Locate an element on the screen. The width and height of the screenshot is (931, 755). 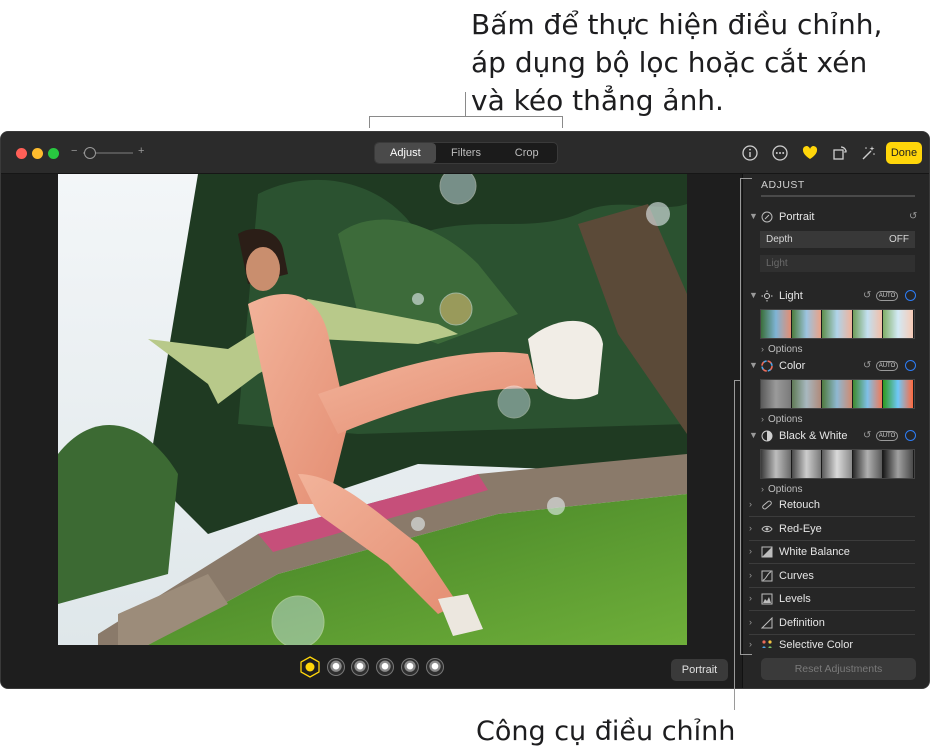
toolbar: − + Adjust Filters Crop Done is located at coordinates (465, 153).